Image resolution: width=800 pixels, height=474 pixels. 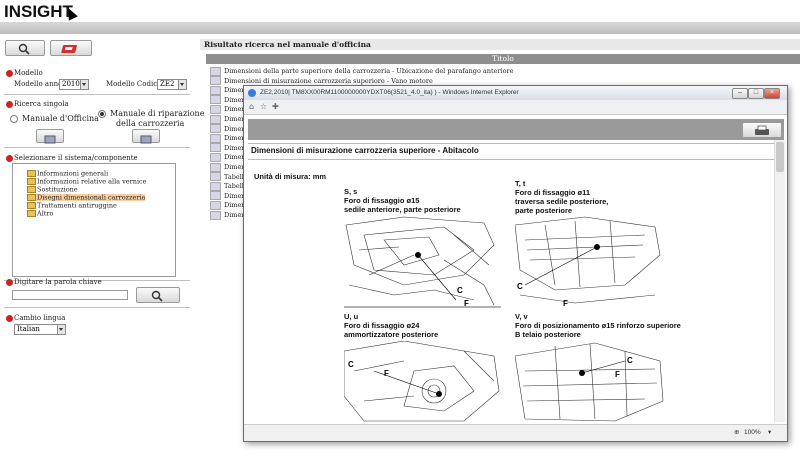 I want to click on search-section-title: Ricerca singola, so click(x=41, y=104).